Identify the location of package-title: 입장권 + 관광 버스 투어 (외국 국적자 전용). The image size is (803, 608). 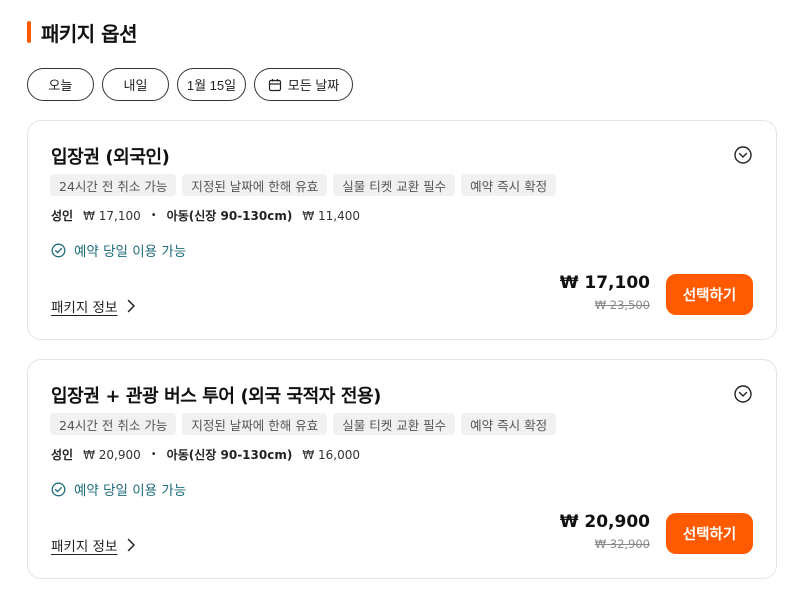
(216, 396).